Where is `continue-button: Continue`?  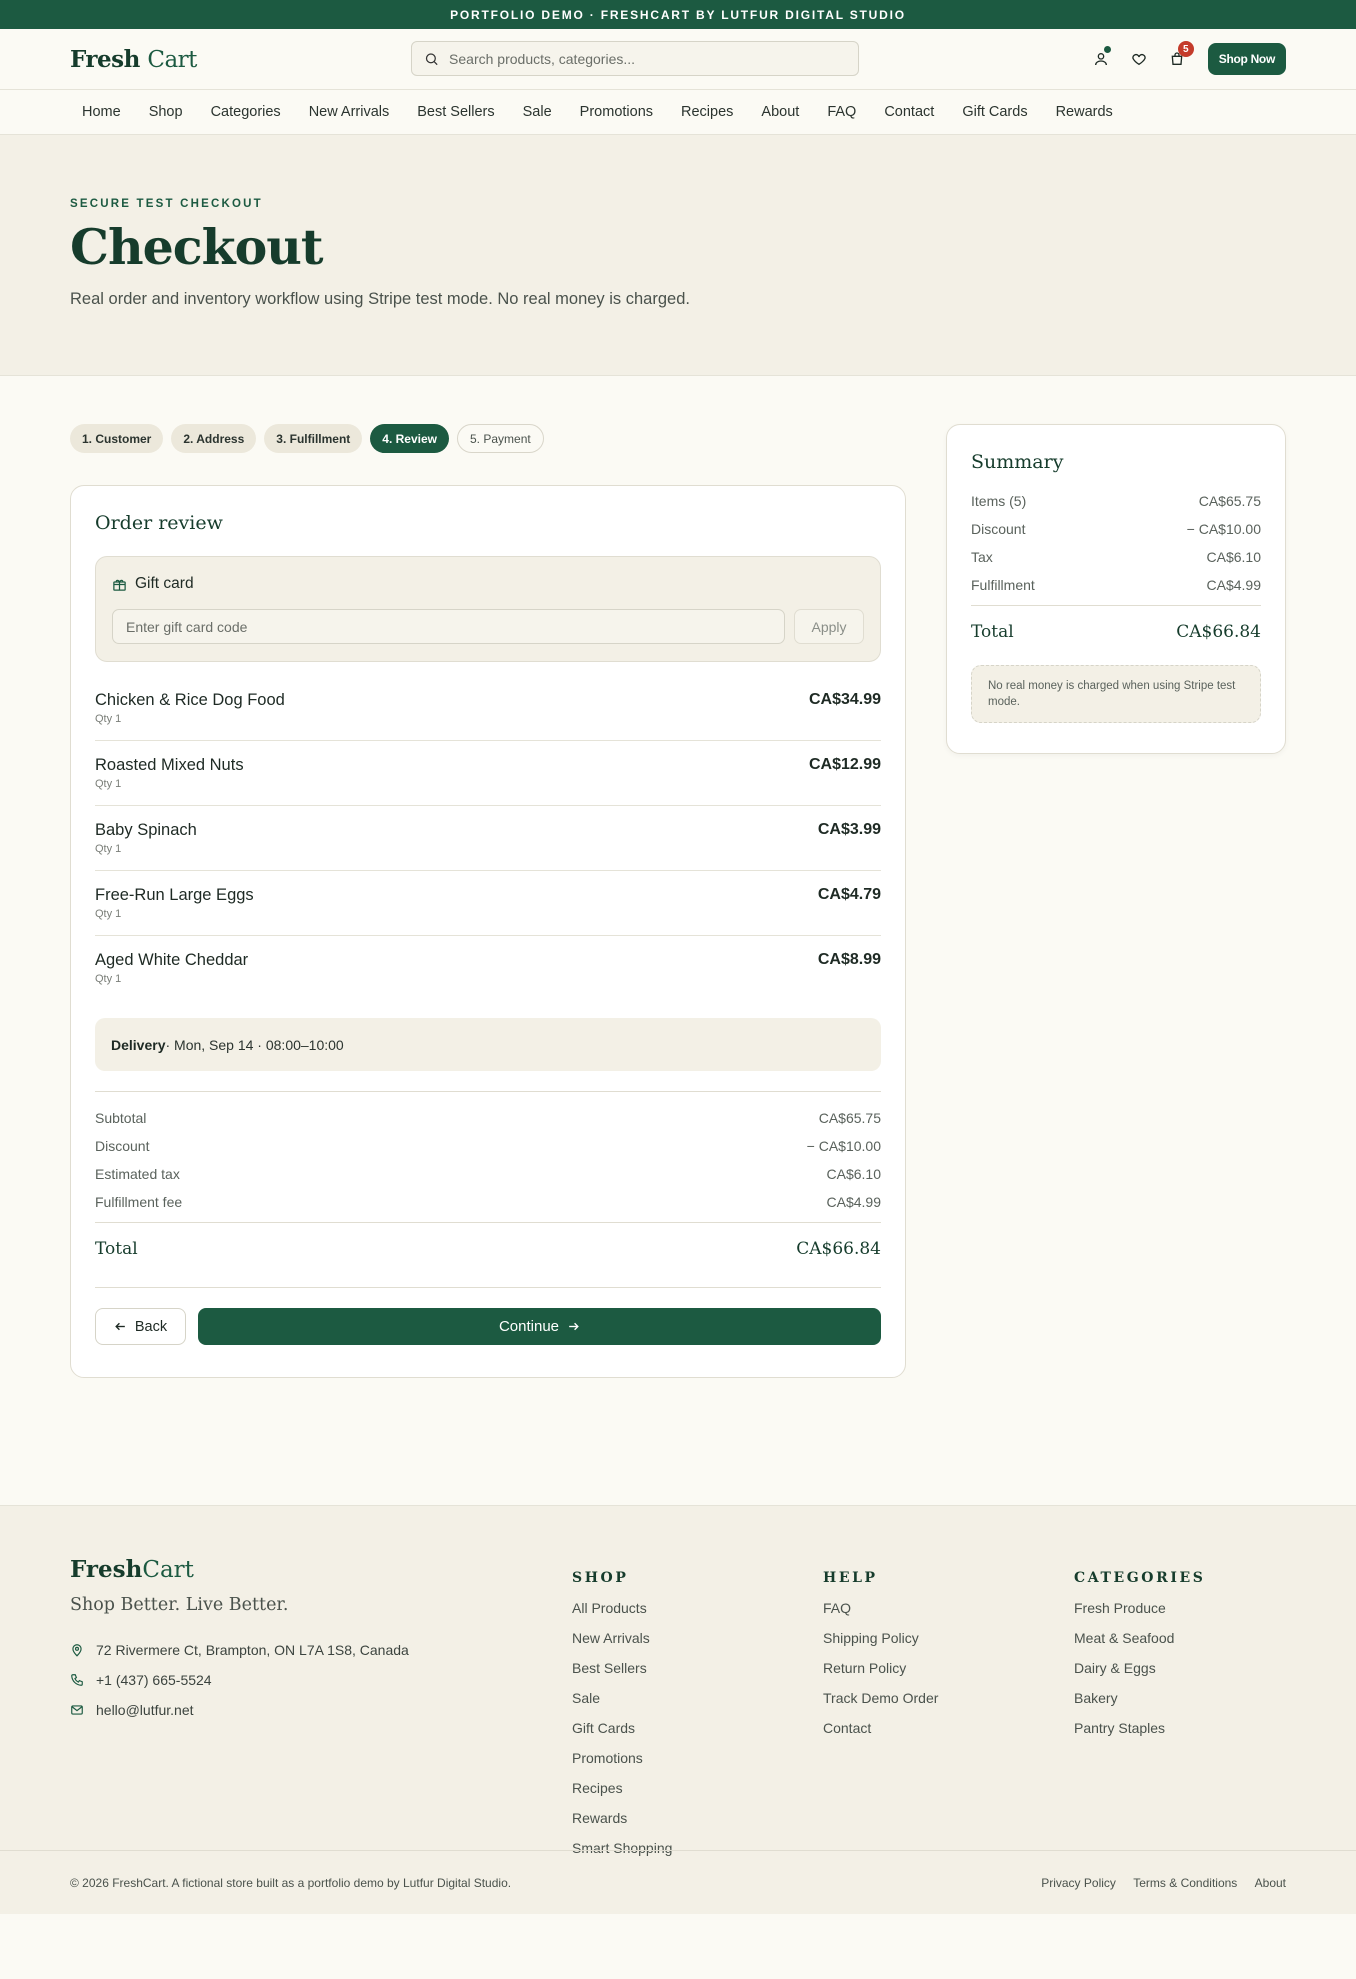
continue-button: Continue is located at coordinates (539, 1326).